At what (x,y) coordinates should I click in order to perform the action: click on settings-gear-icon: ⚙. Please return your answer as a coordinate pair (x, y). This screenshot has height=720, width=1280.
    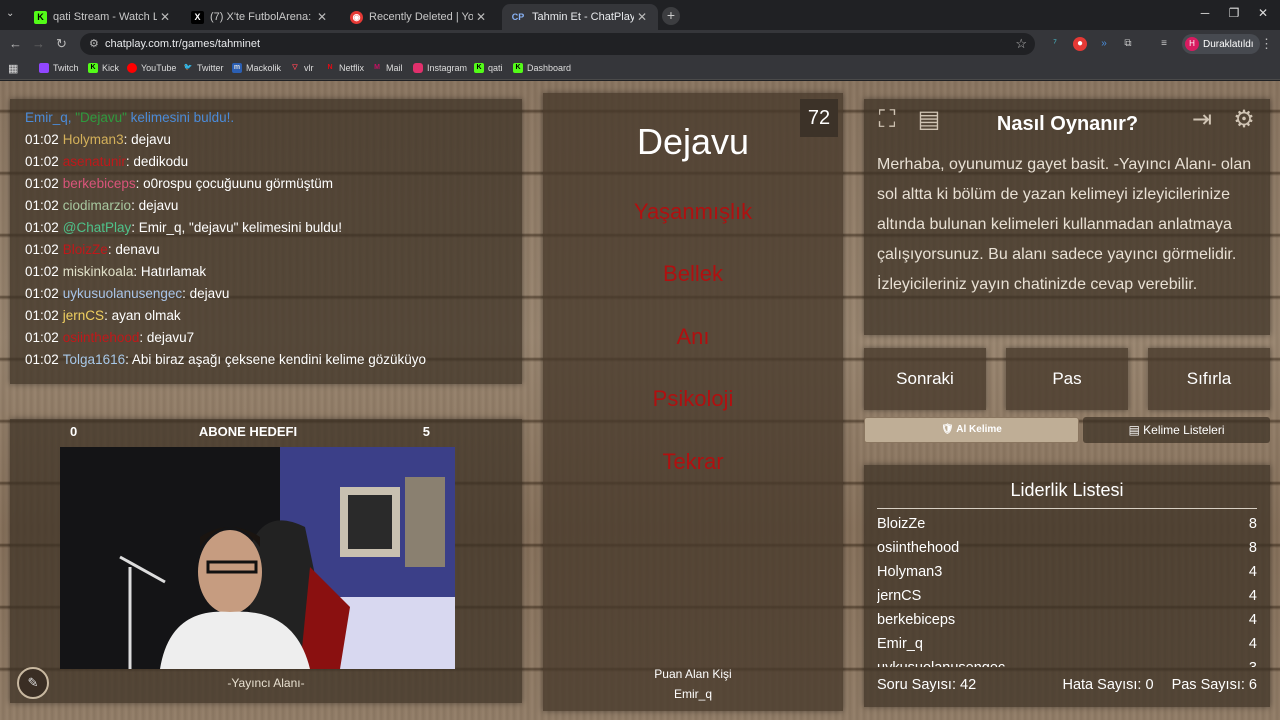
    Looking at the image, I should click on (1244, 120).